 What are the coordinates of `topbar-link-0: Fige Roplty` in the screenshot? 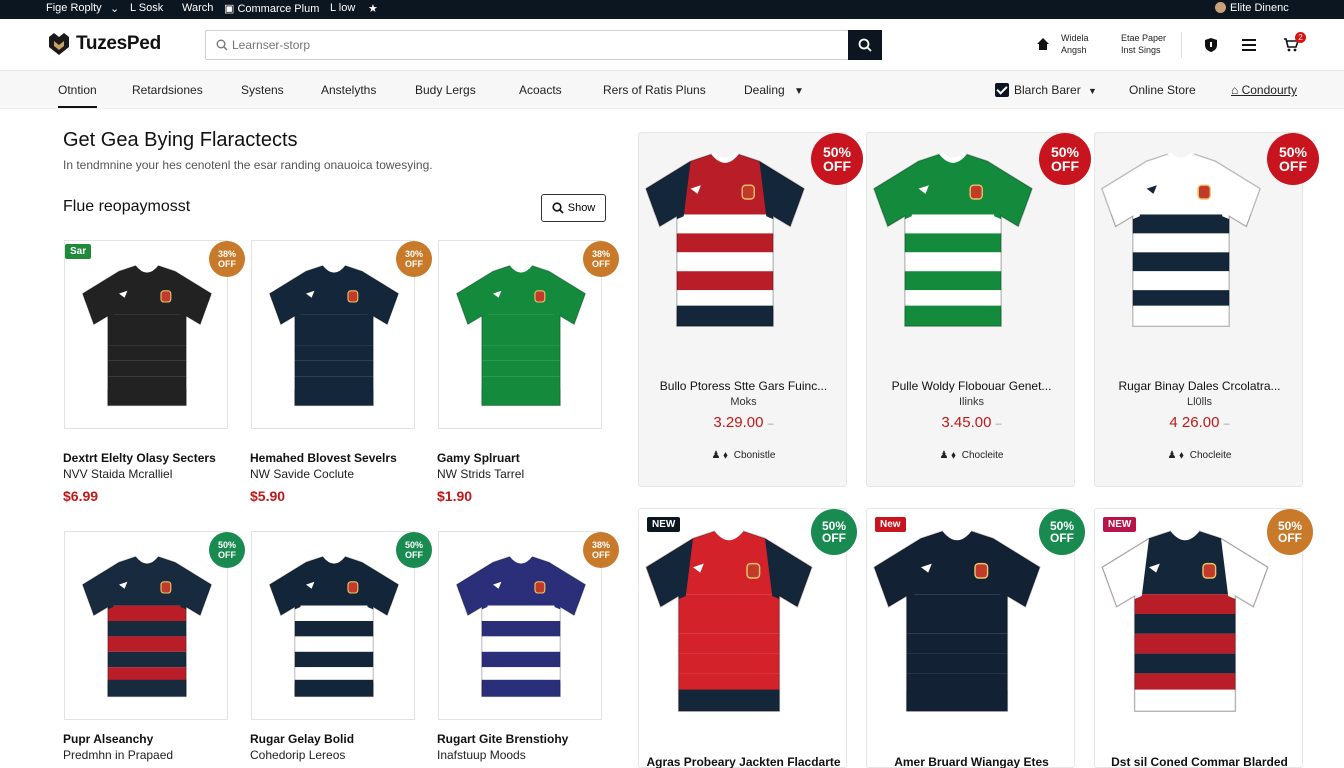 It's located at (74, 8).